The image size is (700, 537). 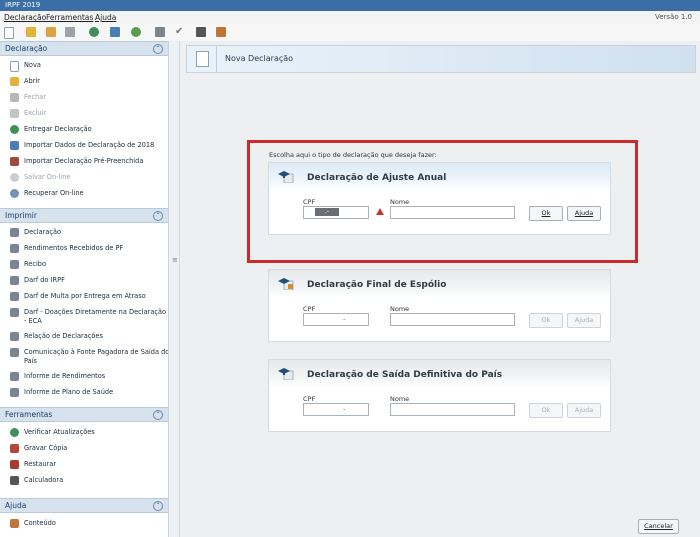 I want to click on nome-label: Nome, so click(x=400, y=309).